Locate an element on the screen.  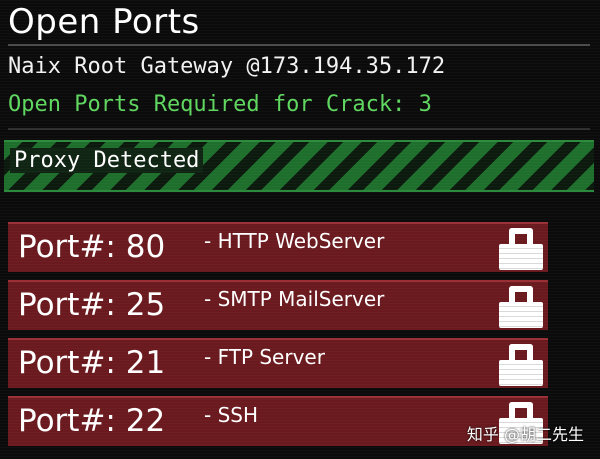
ports-required-text: Open Ports Required for Crack: 3 is located at coordinates (220, 104).